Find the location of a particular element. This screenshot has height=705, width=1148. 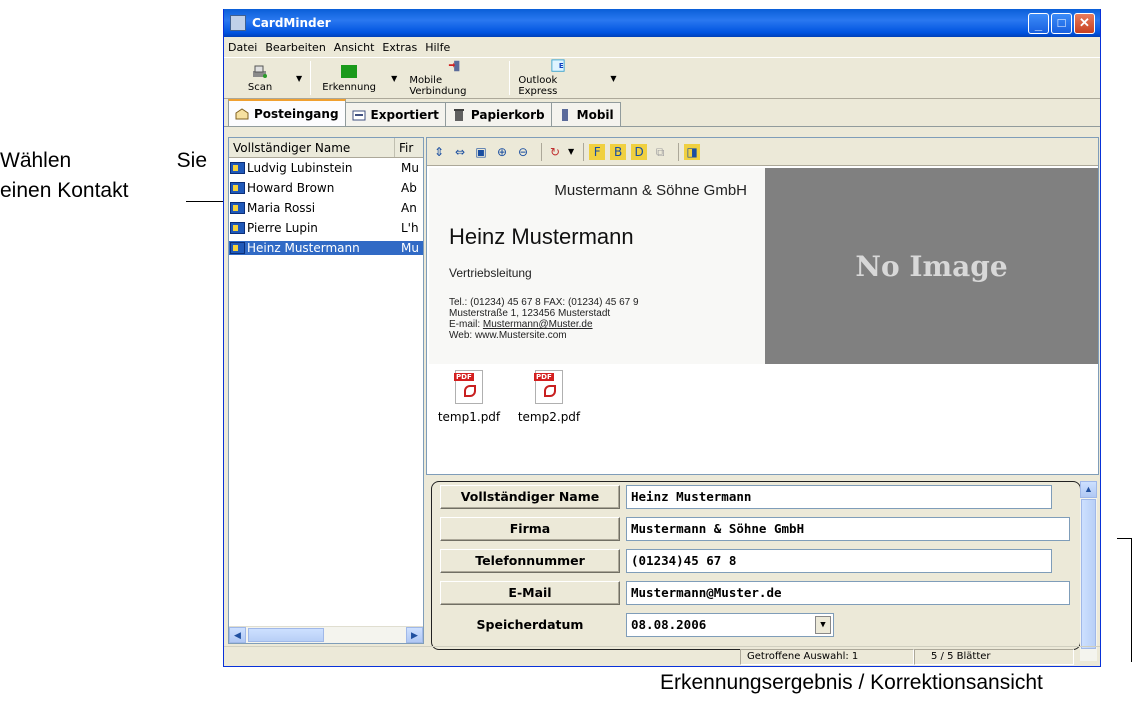

erkennung-dropdown-icon: ▼ is located at coordinates (394, 78).